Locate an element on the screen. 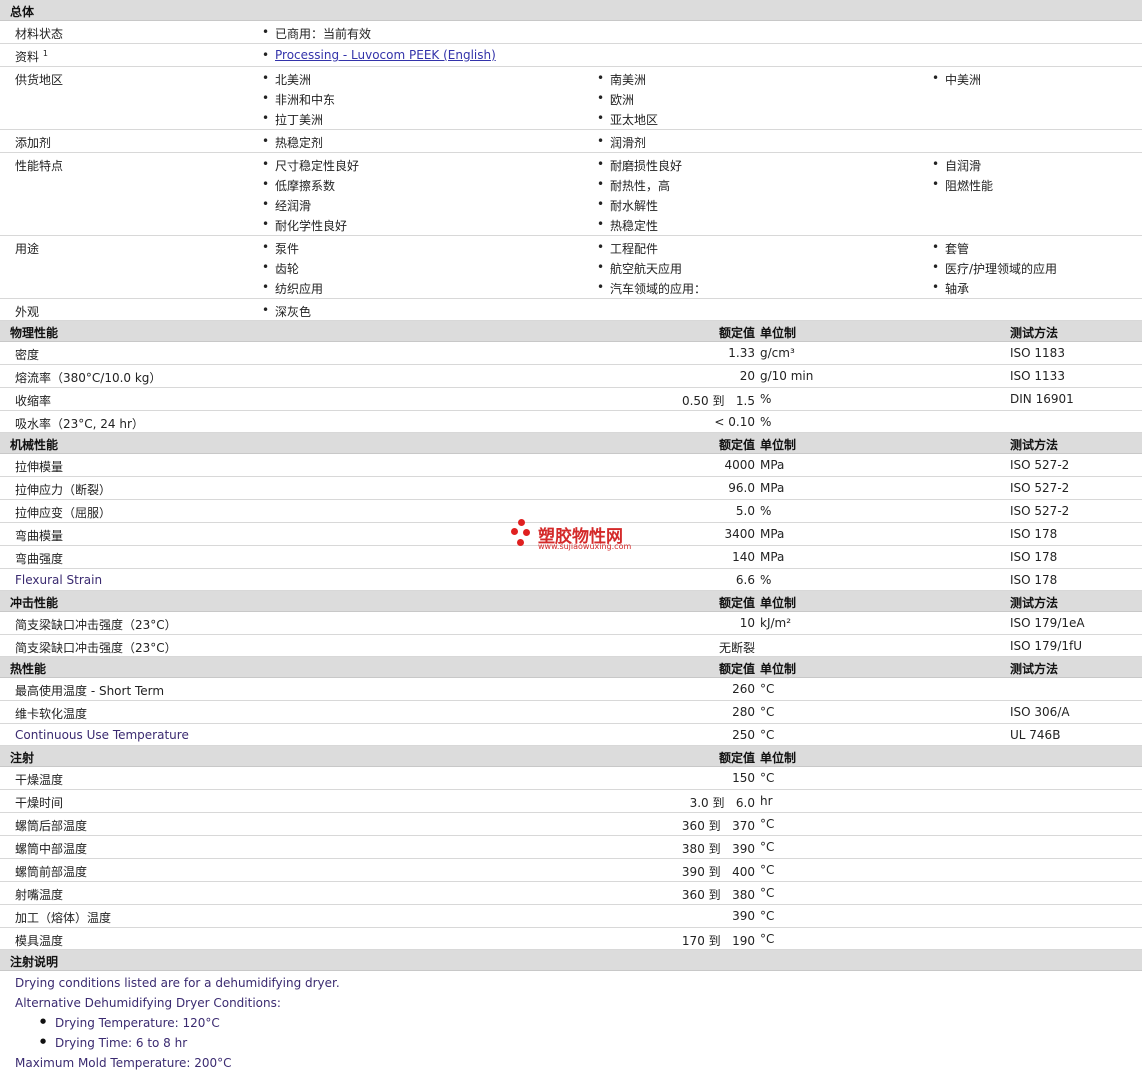 The height and width of the screenshot is (1070, 1142). section-impact-header: 冲击性能 额定值 单位制 测试方法 is located at coordinates (571, 601).